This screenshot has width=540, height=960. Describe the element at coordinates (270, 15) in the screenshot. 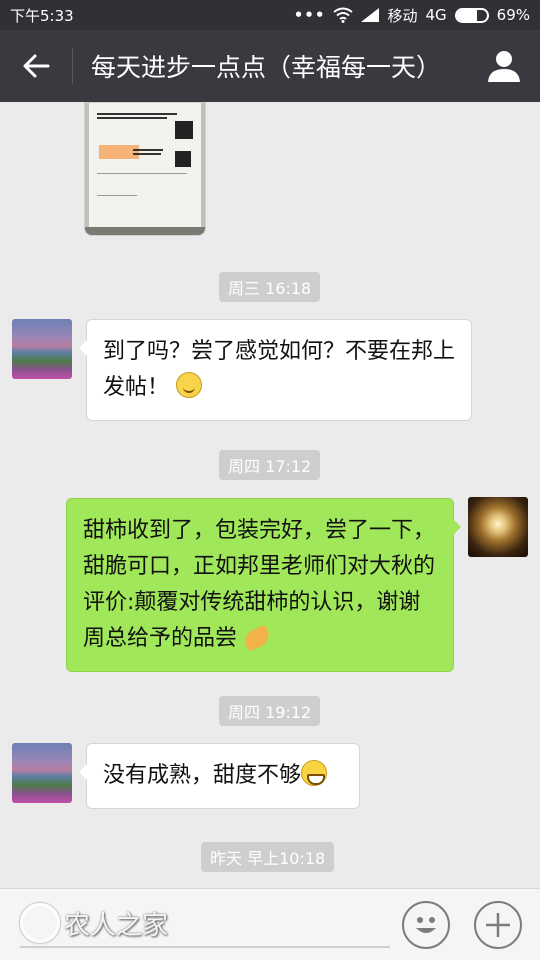

I see `status-bar: 下午5:33 ••• 移动 4G 69%` at that location.